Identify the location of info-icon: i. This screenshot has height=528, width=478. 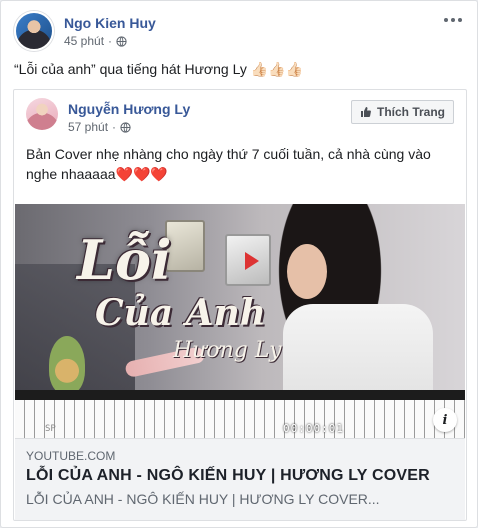
(445, 420).